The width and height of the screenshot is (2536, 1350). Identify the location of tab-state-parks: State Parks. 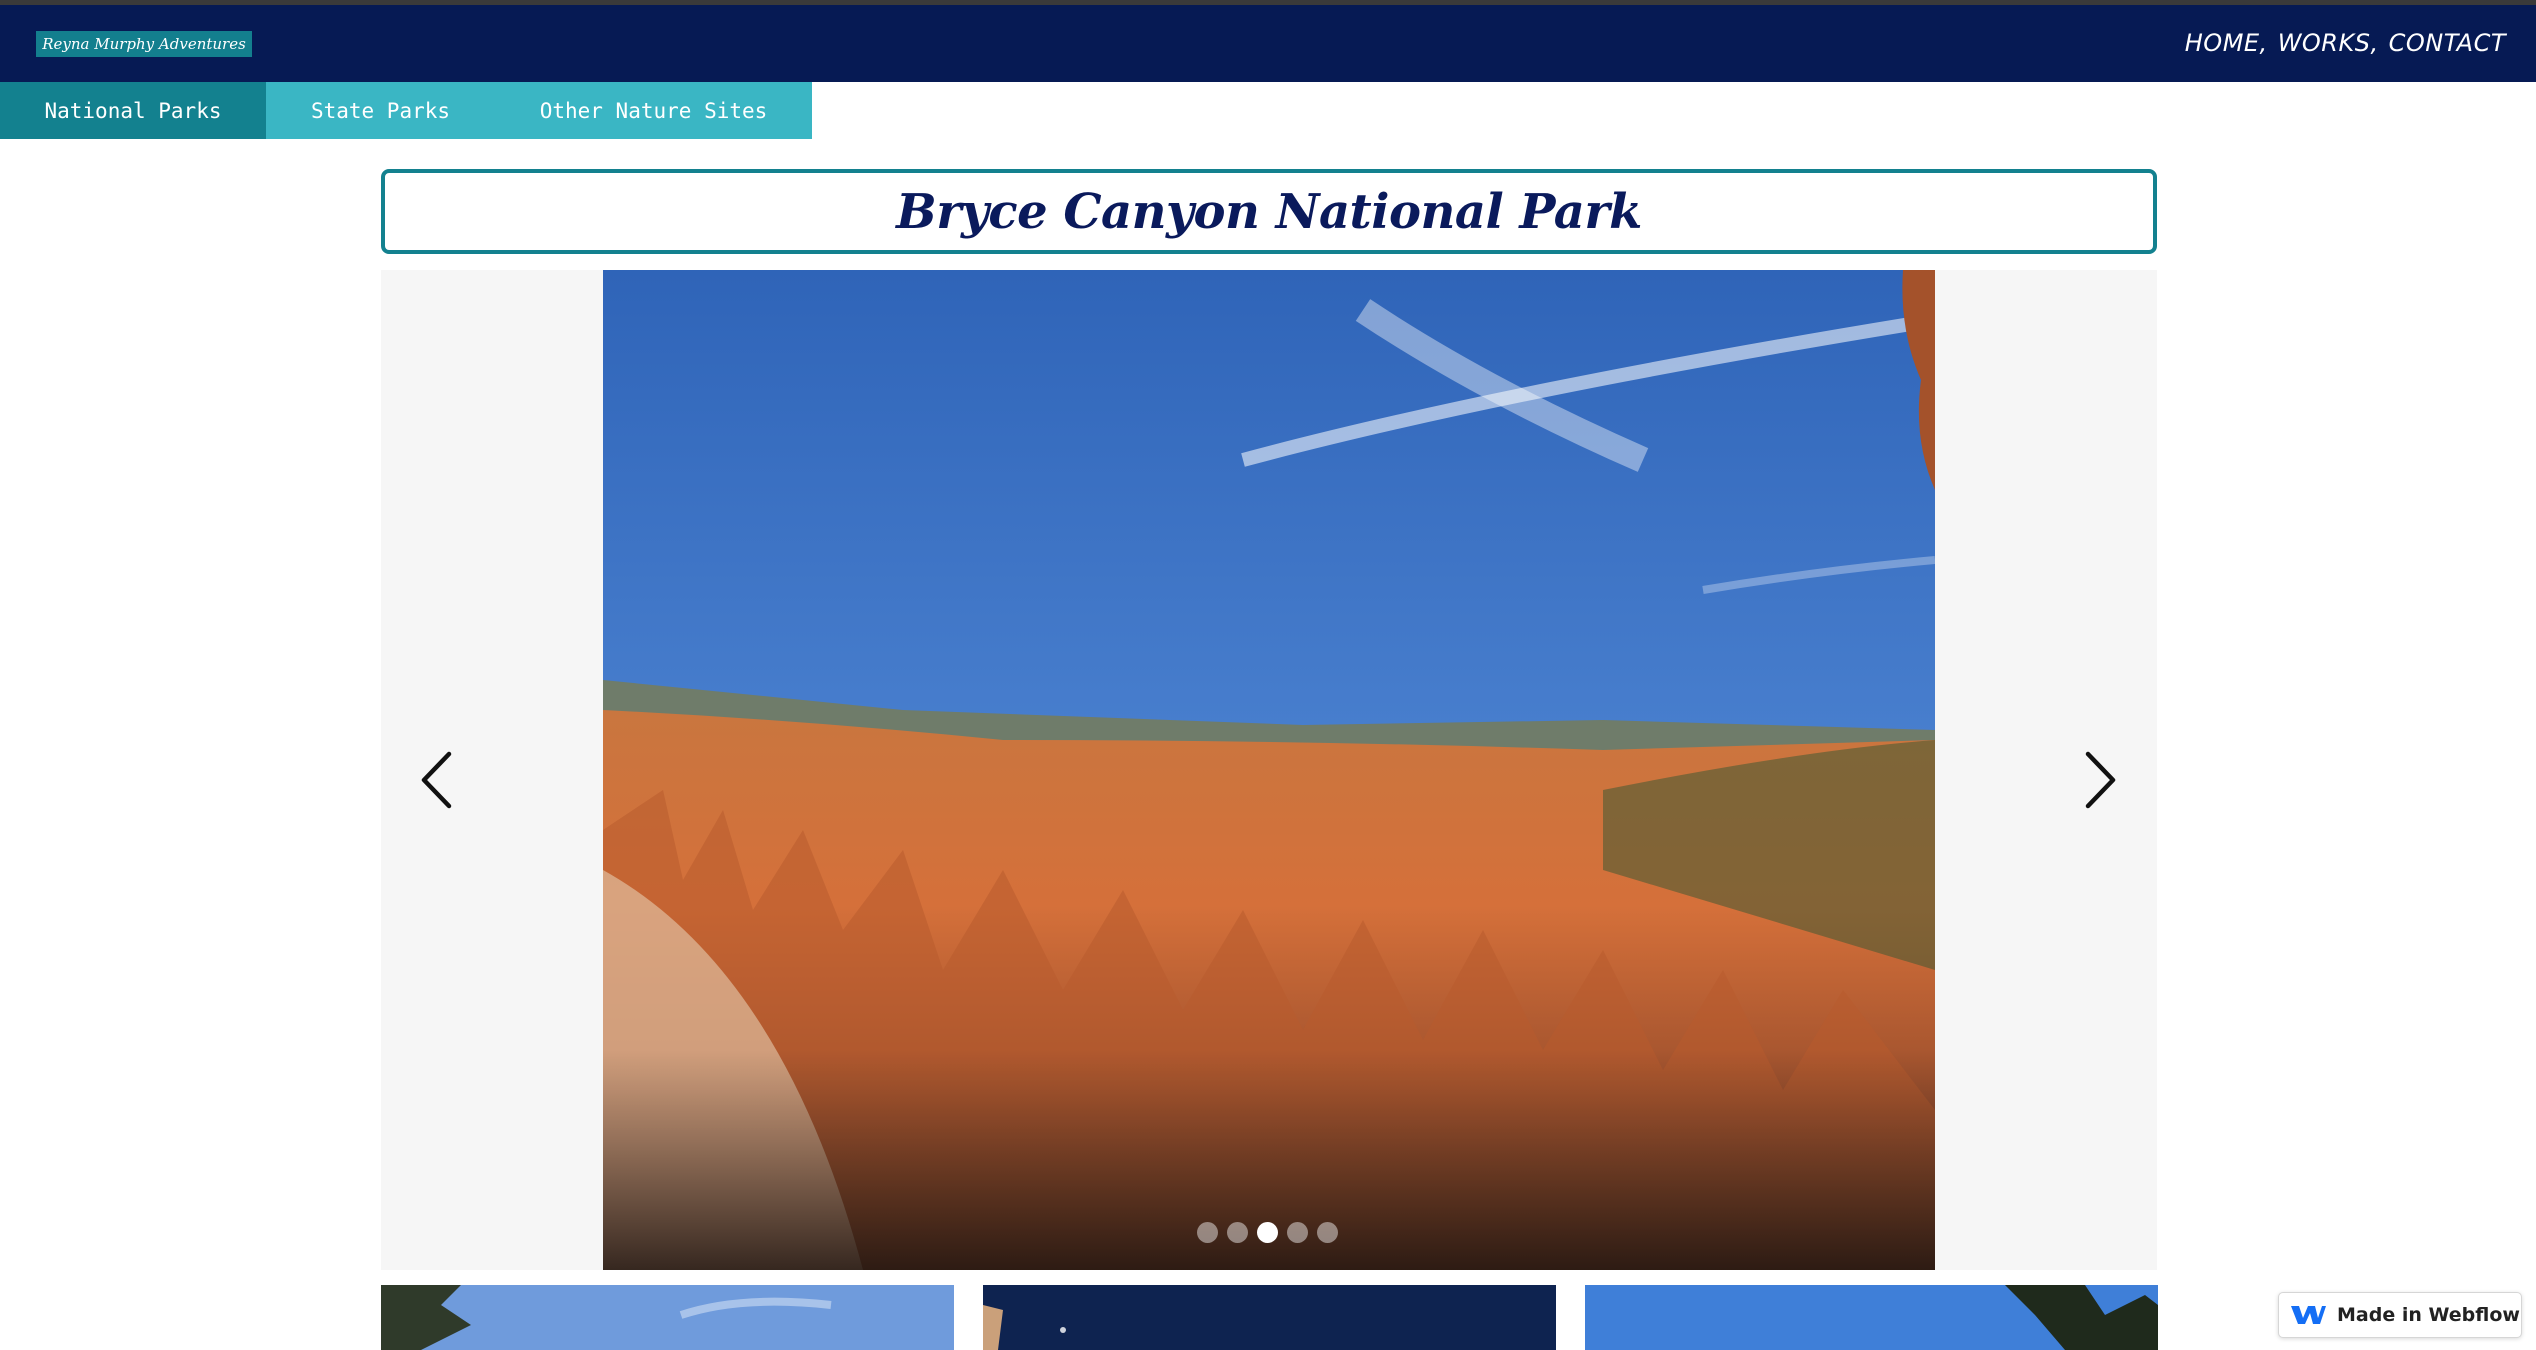
(380, 110).